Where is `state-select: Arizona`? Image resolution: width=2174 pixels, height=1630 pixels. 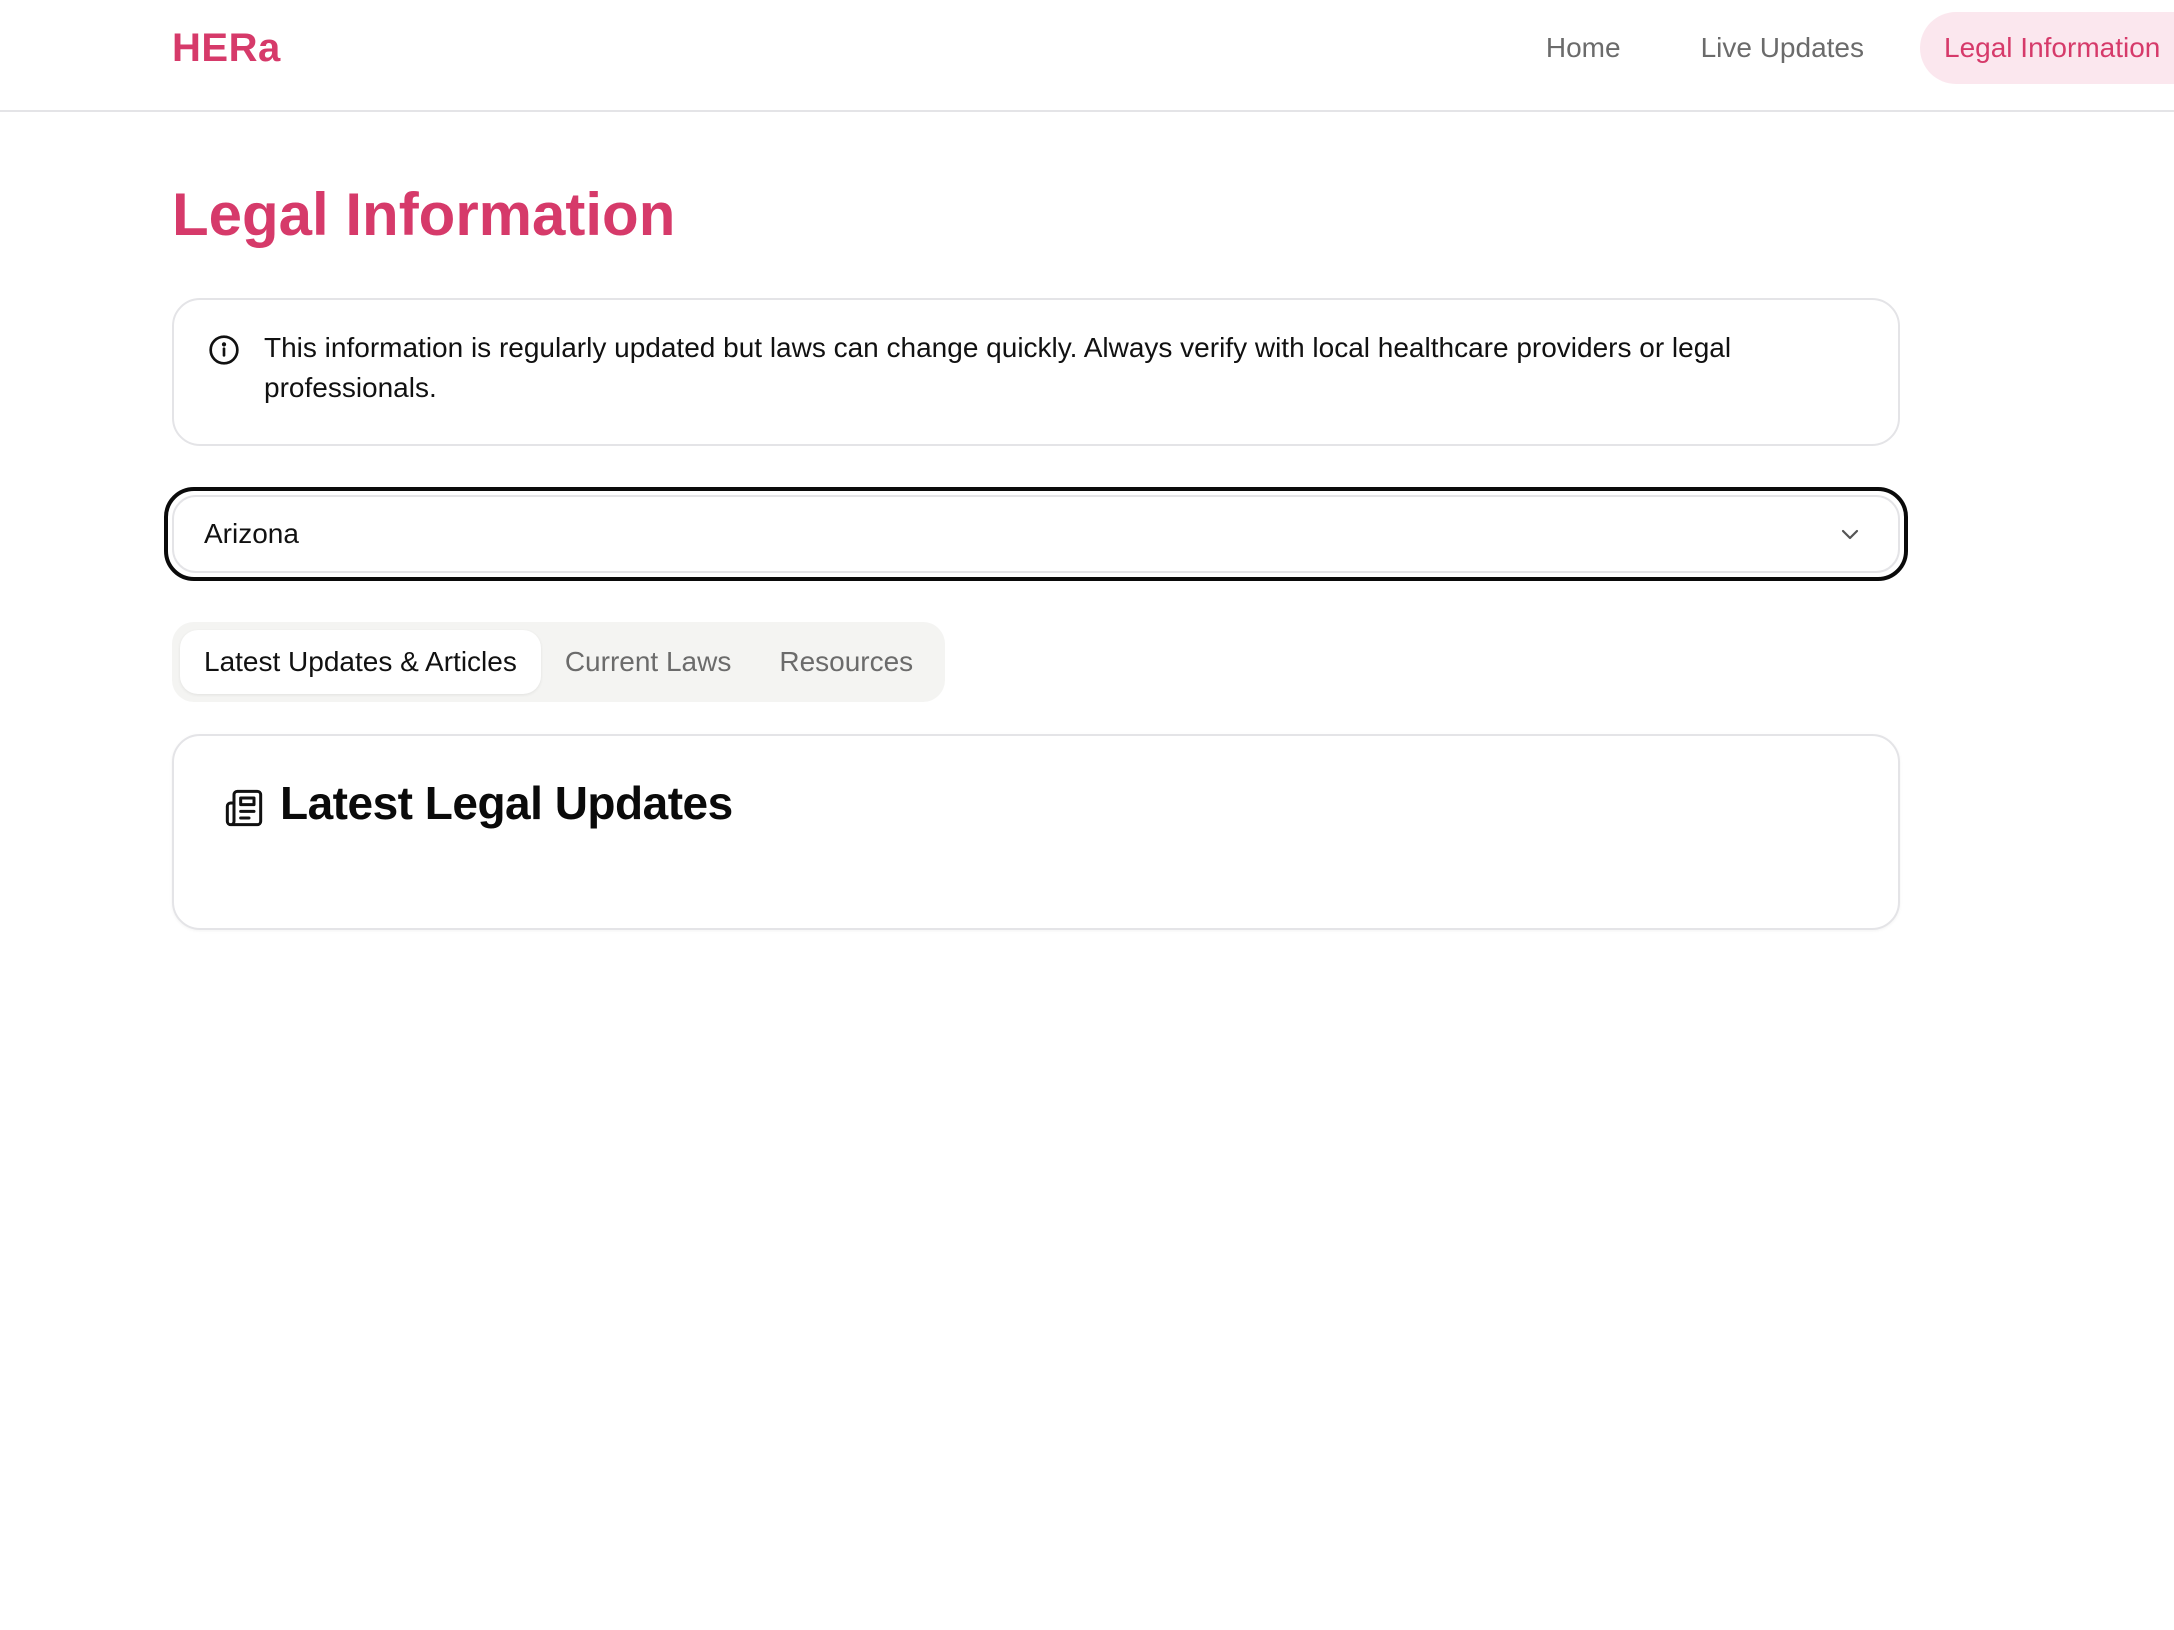
state-select: Arizona is located at coordinates (1036, 534).